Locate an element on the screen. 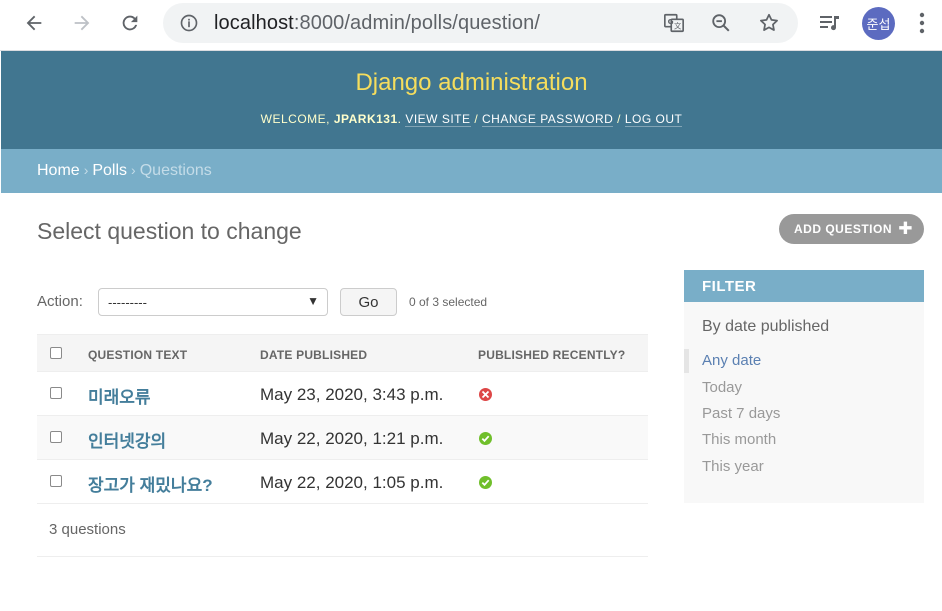 This screenshot has width=942, height=611. question-link: 인터넷강의 is located at coordinates (127, 439).